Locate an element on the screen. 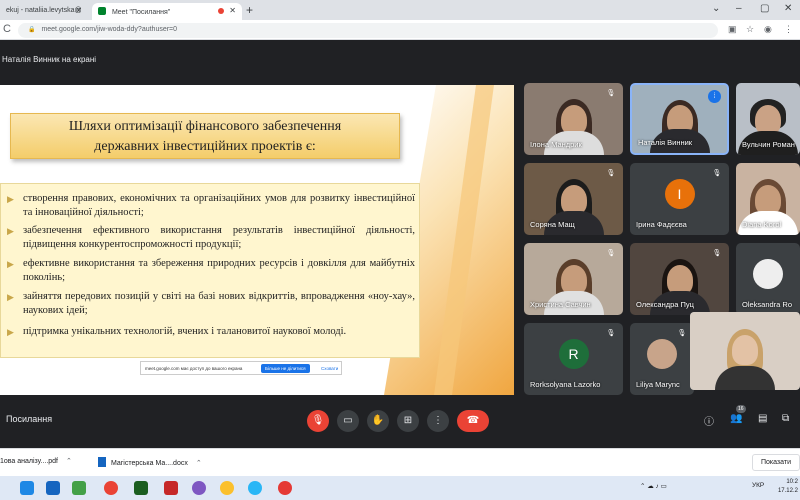 Image resolution: width=800 pixels, height=500 pixels. download-label: 1ова аналізу....pdf is located at coordinates (29, 461).